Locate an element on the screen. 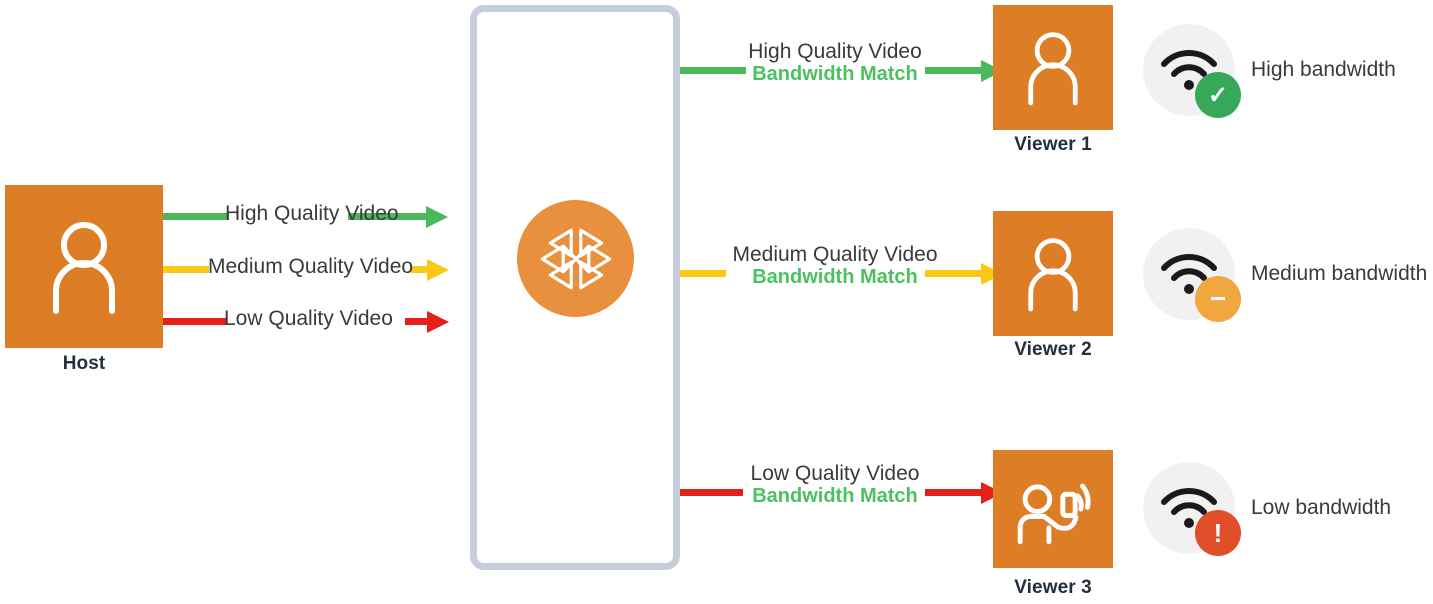 The image size is (1433, 604). viewer-2-label: Viewer 2 is located at coordinates (1053, 349).